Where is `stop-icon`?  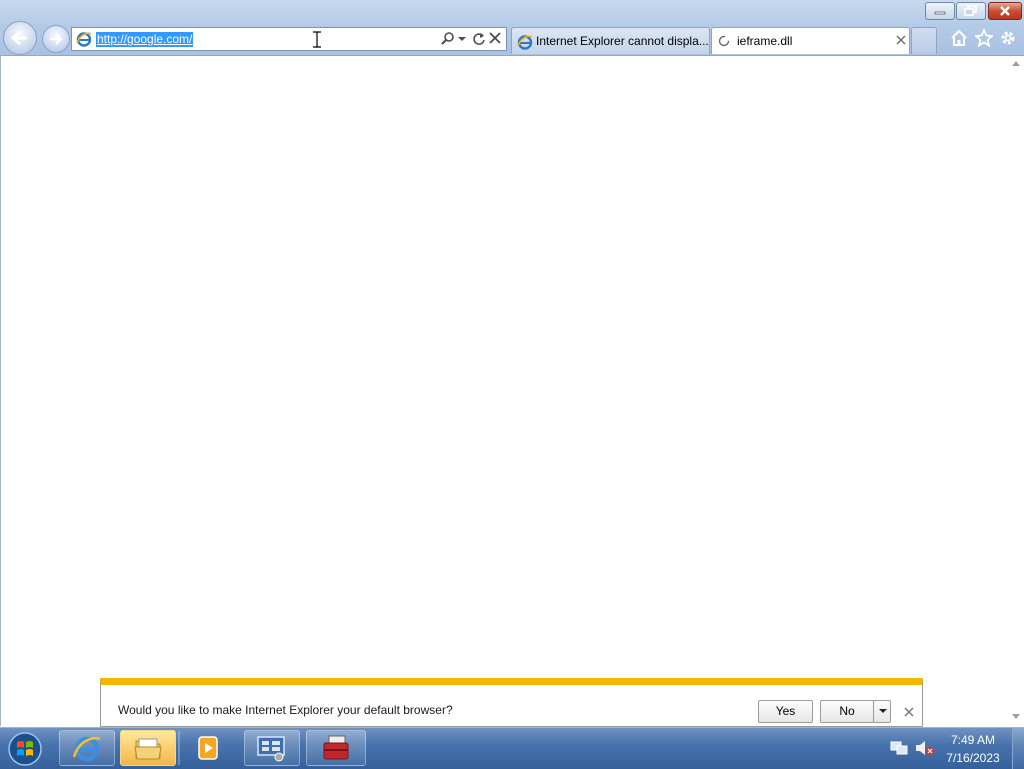 stop-icon is located at coordinates (495, 38).